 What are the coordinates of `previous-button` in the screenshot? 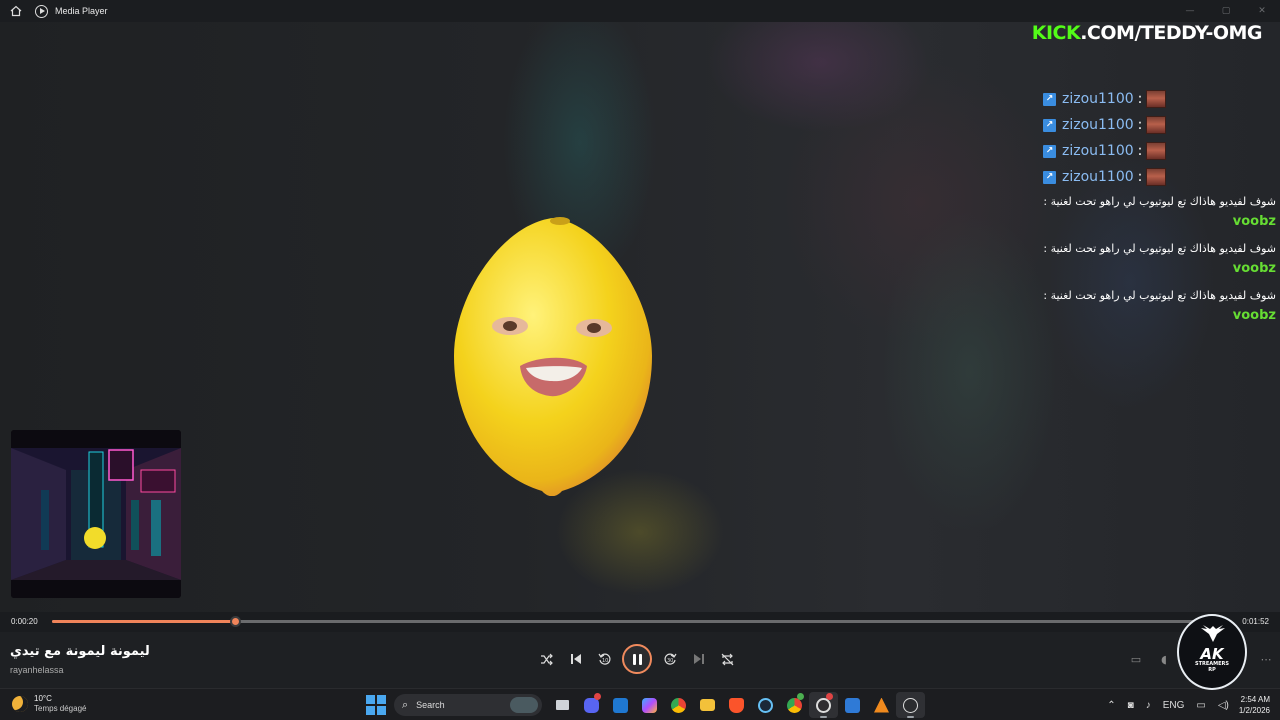 It's located at (575, 659).